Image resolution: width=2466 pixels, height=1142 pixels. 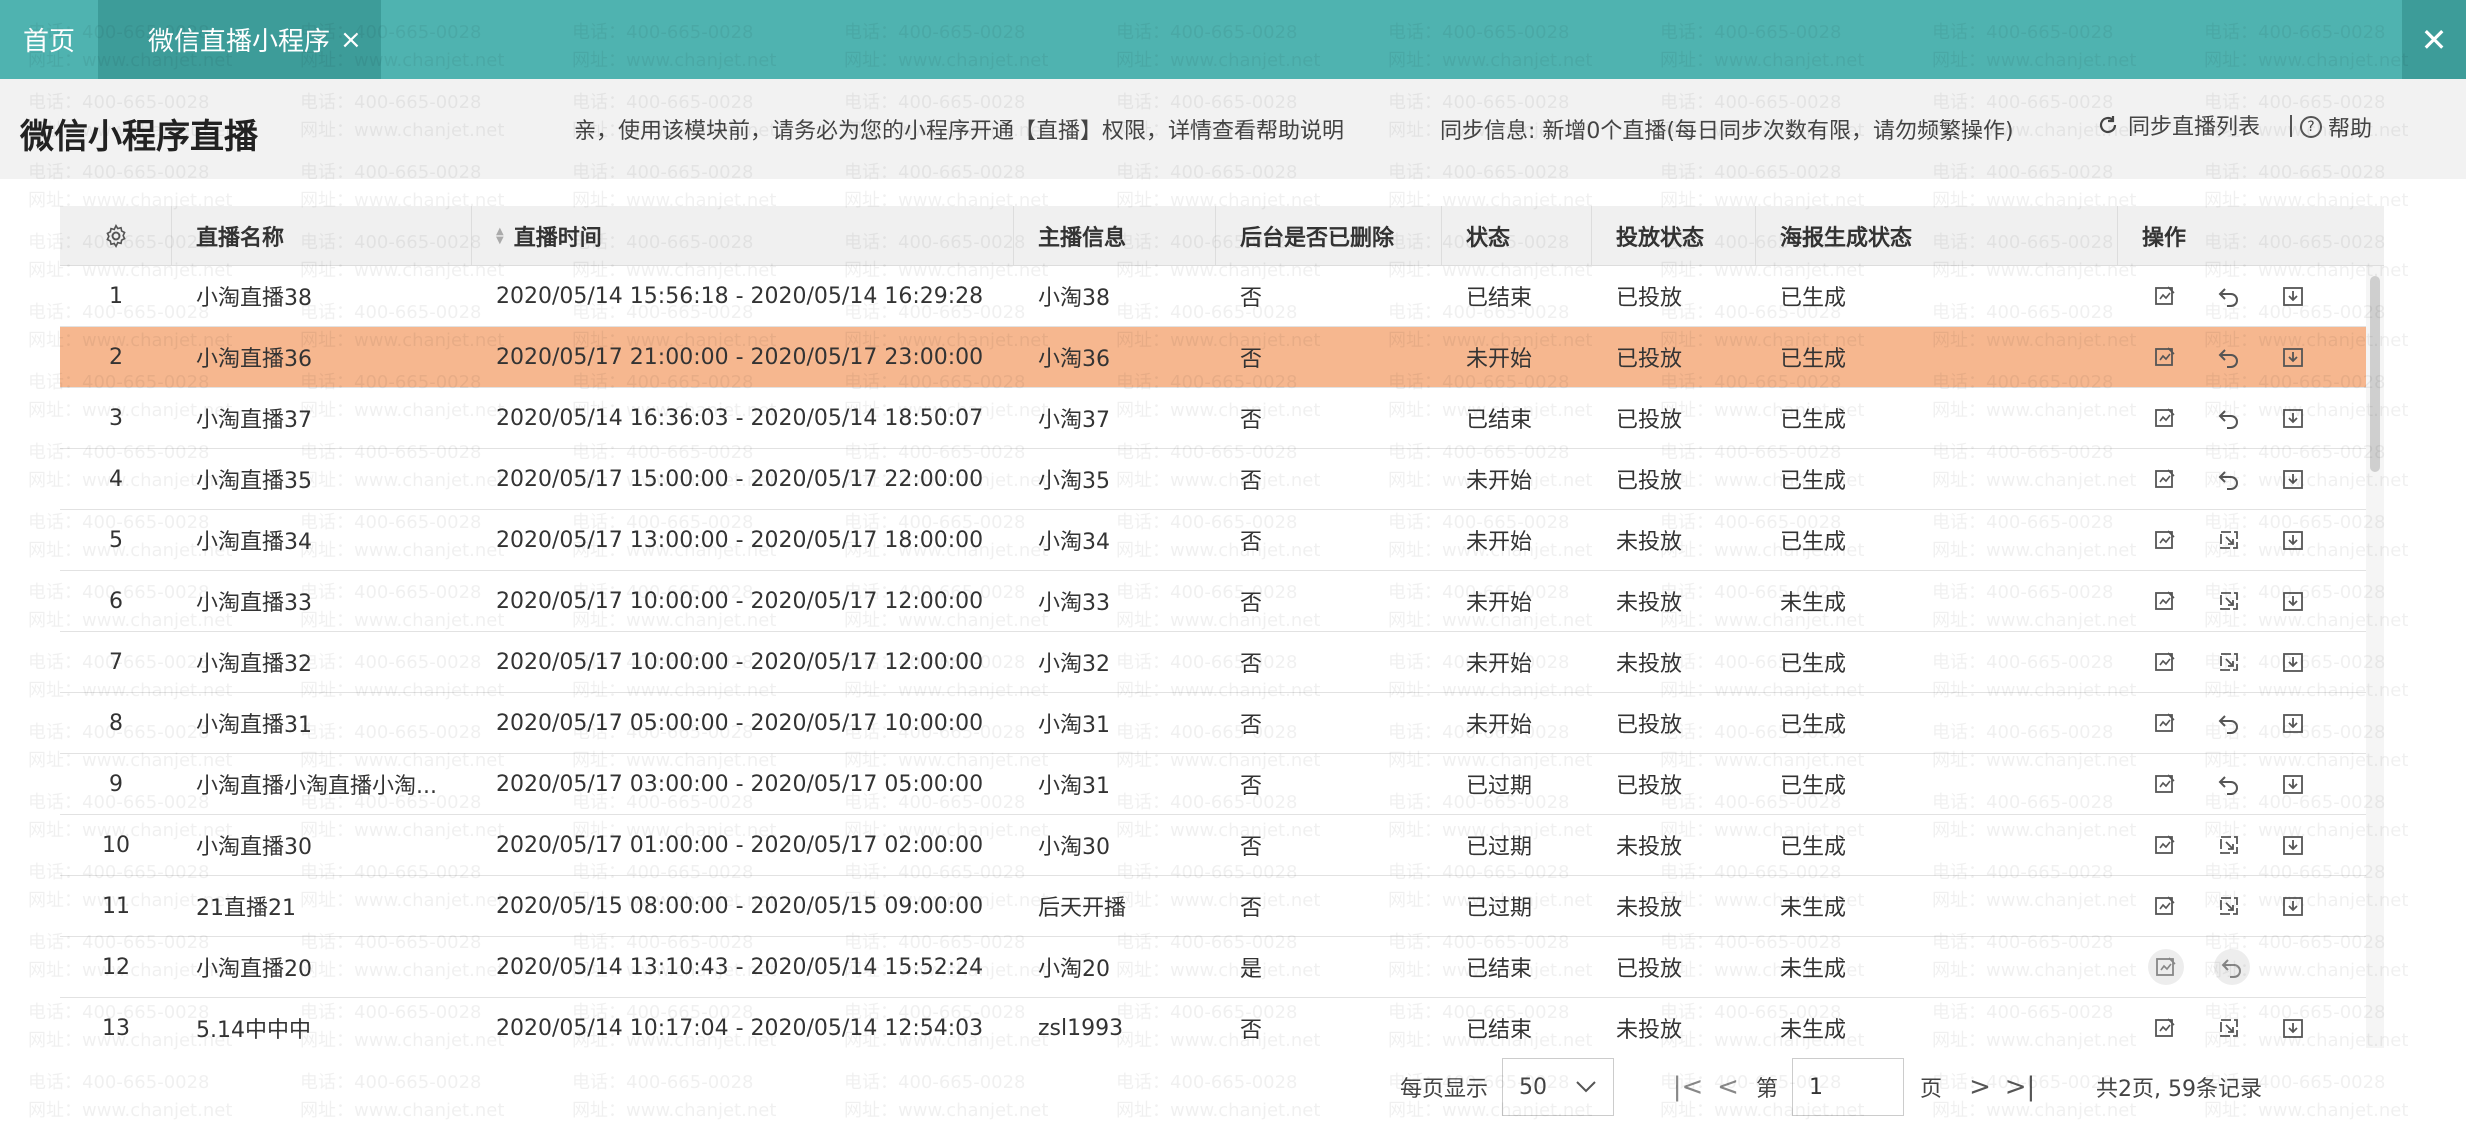 I want to click on tab-close-icon: ×, so click(x=351, y=40).